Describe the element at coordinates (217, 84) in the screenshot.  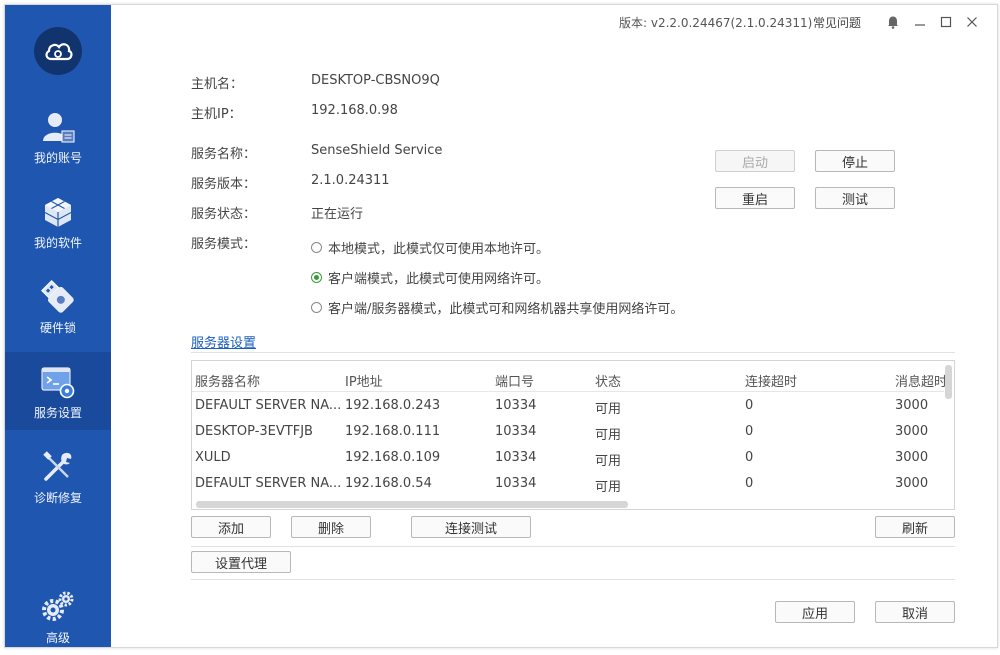
I see `host-name-label: 主机名：` at that location.